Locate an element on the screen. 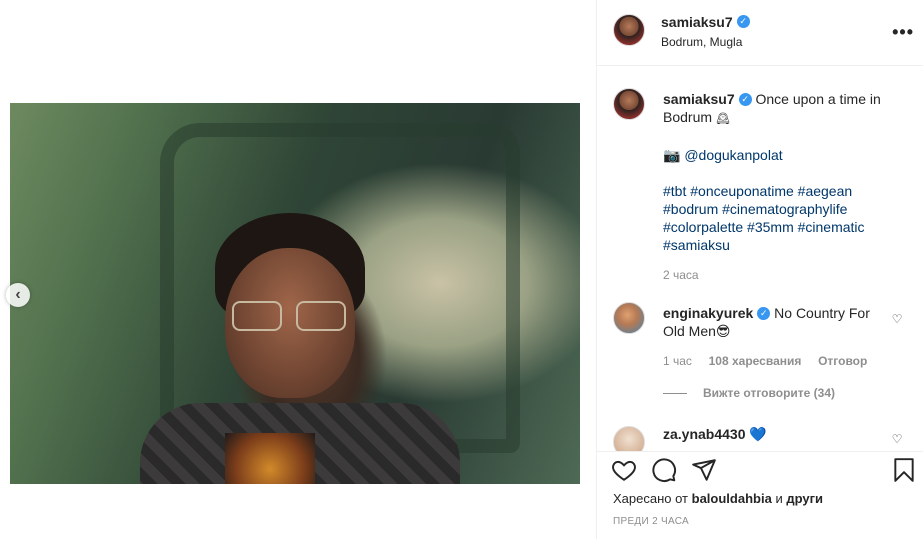 The image size is (923, 539). post-header: samiaksu7 ✓ Bodrum, Mugla ••• is located at coordinates (760, 33).